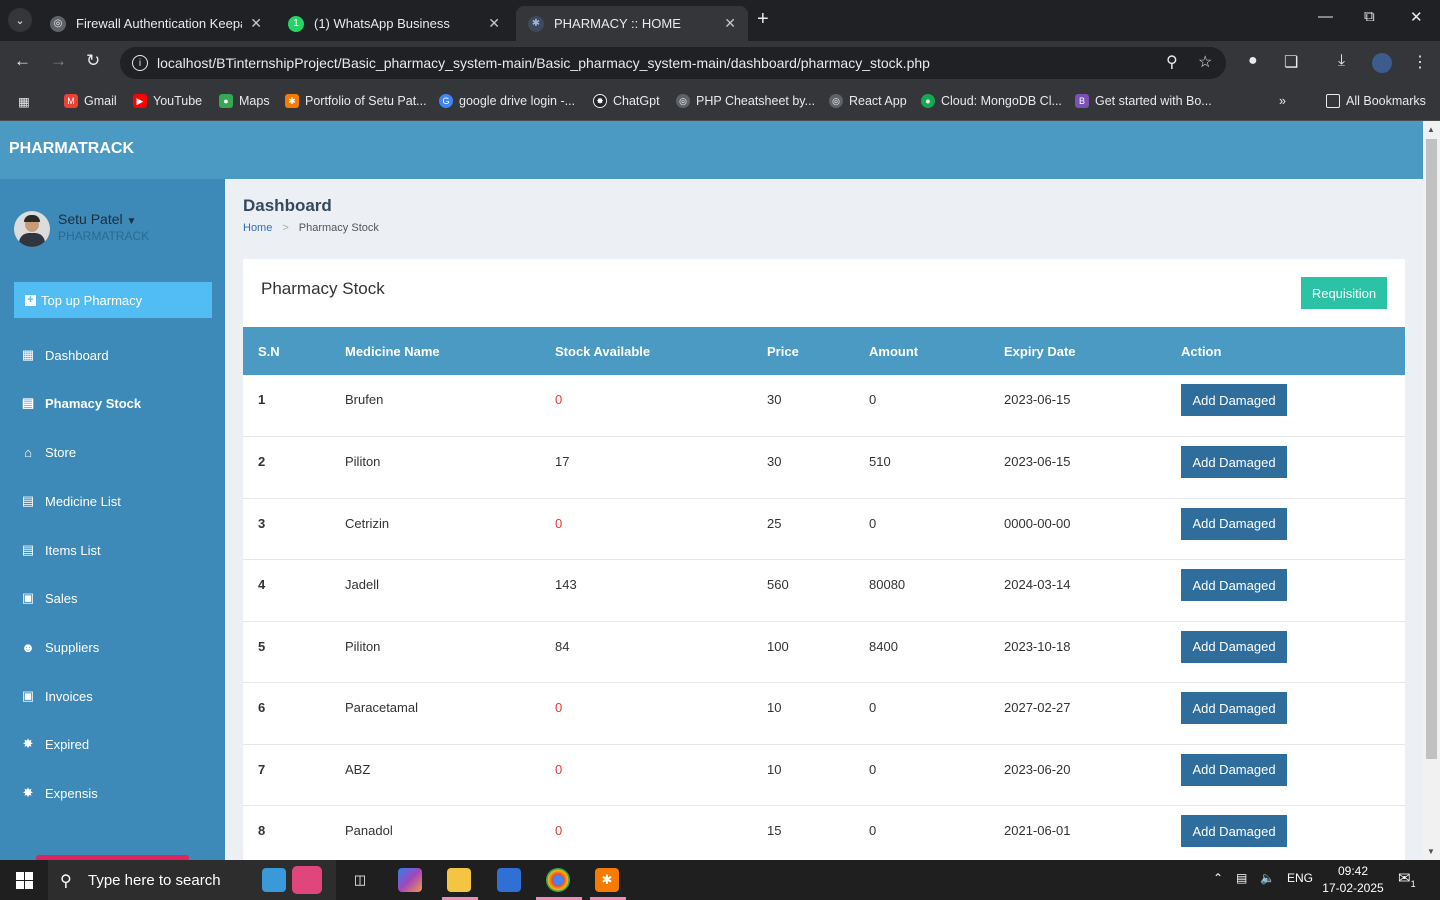  Describe the element at coordinates (90, 101) in the screenshot. I see `bookmark-gmail: M Gmail` at that location.